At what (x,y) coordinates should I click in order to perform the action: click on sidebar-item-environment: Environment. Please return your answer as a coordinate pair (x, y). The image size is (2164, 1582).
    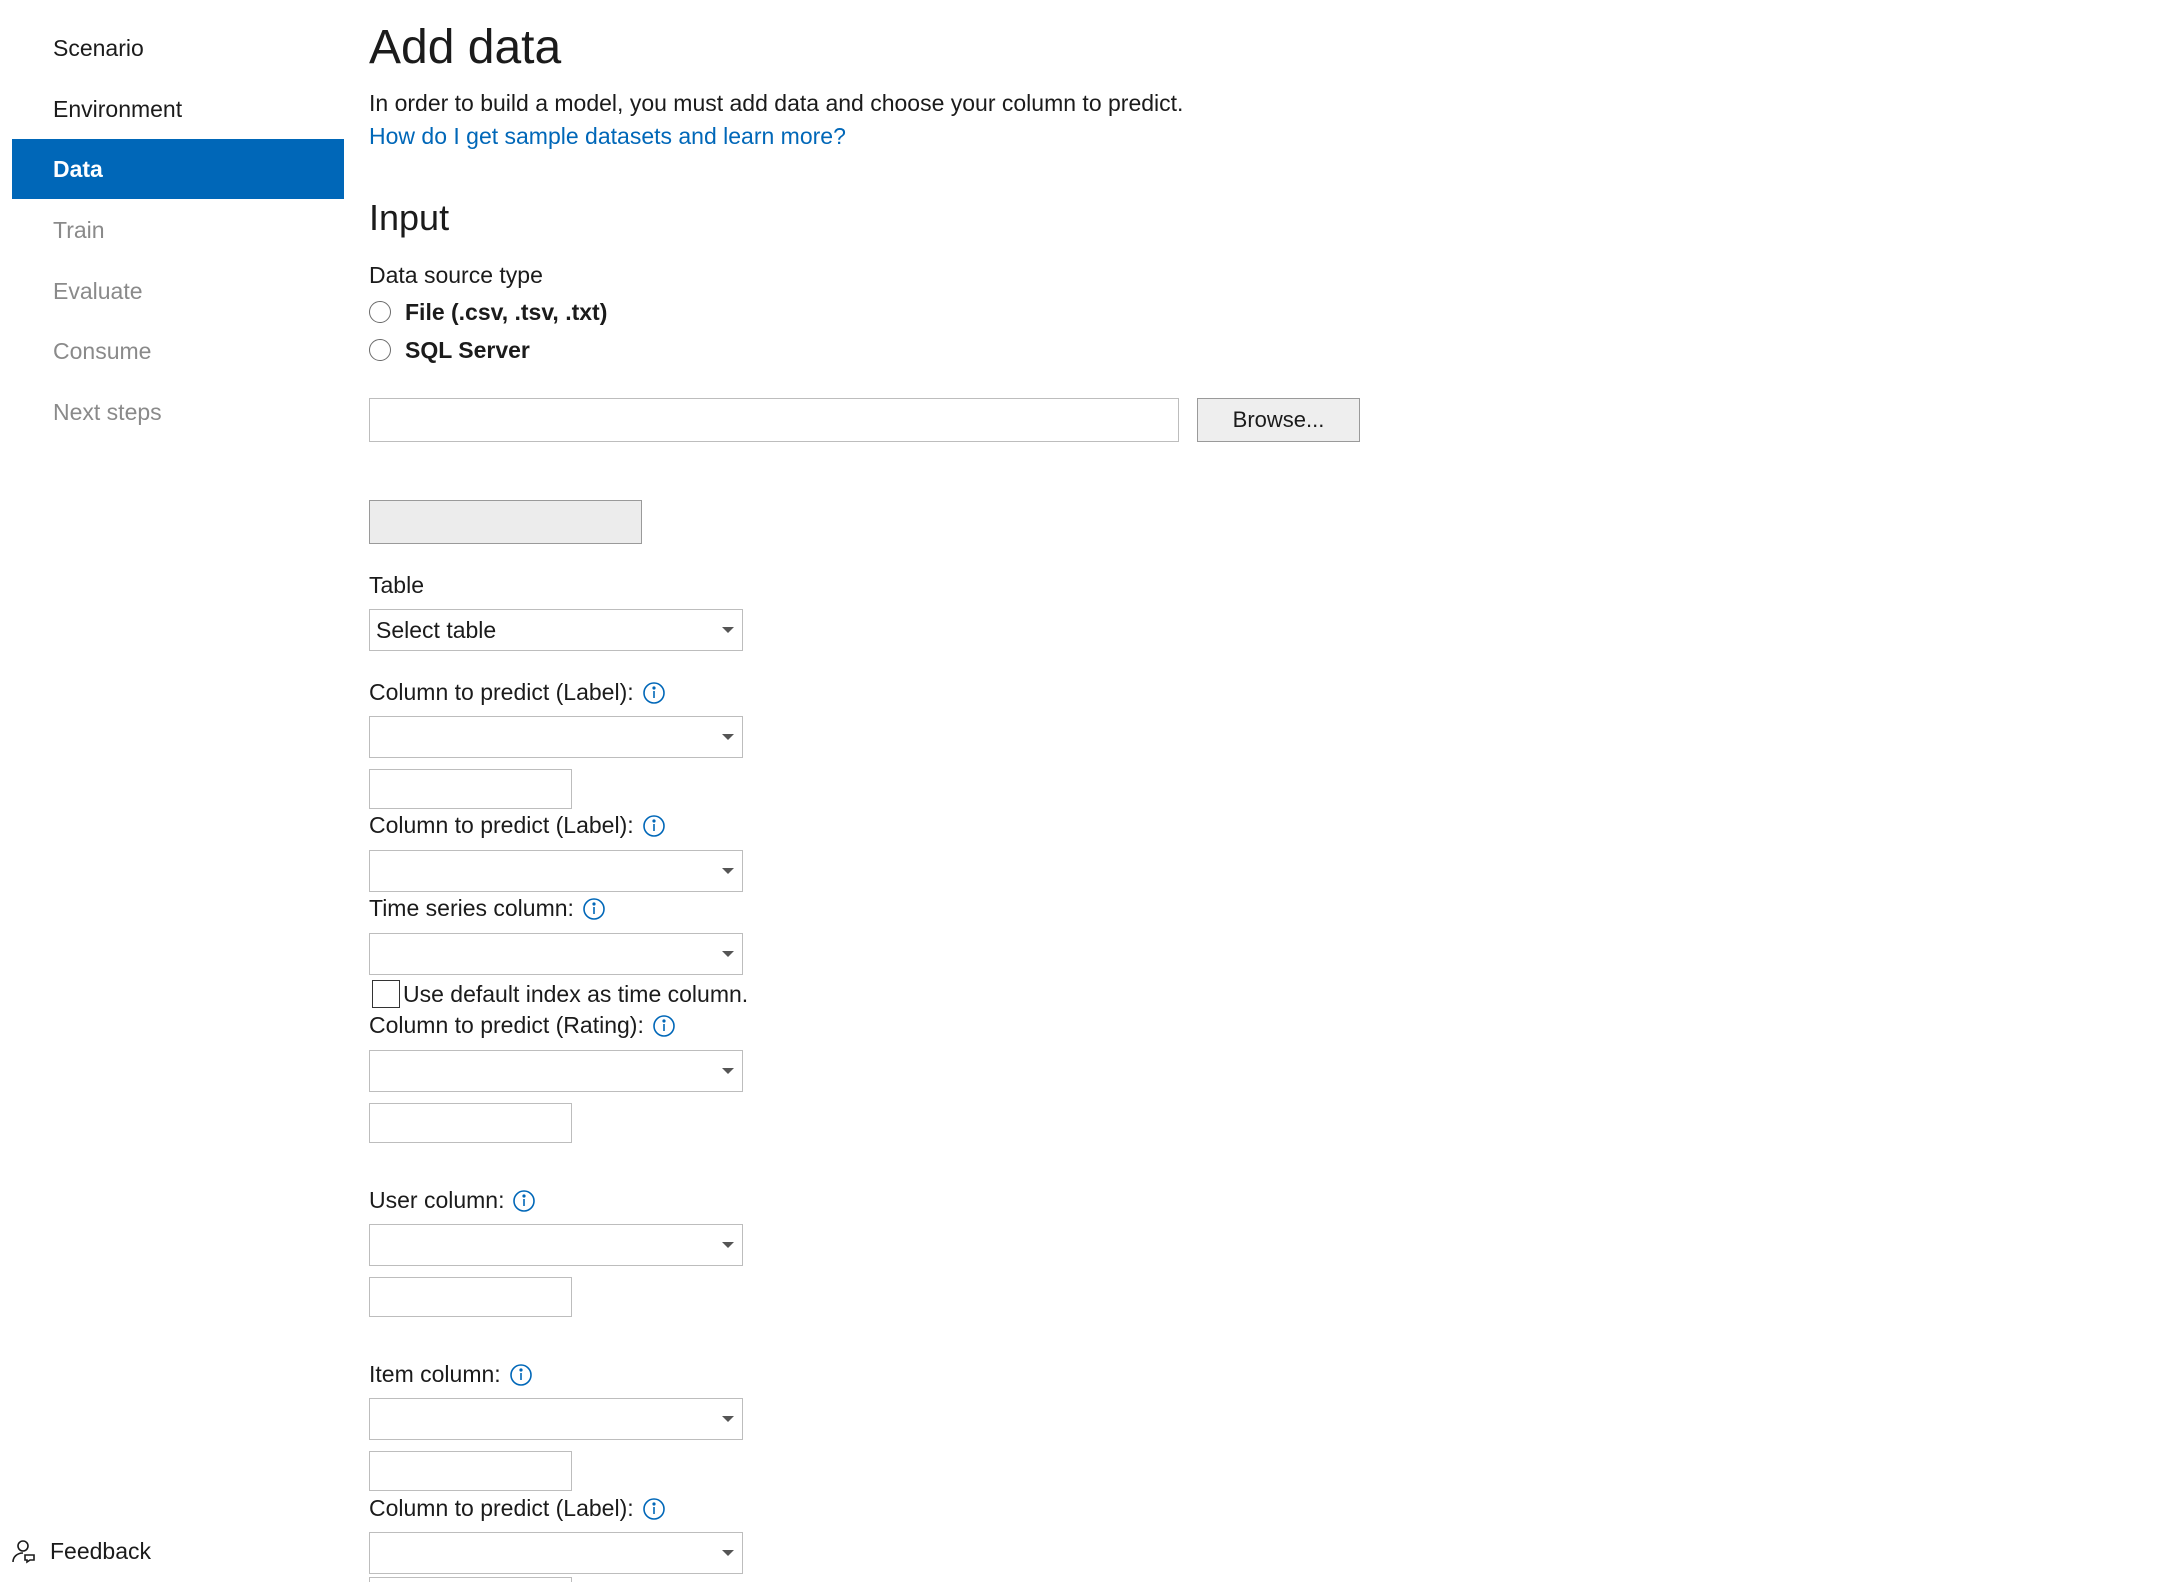
    Looking at the image, I should click on (178, 109).